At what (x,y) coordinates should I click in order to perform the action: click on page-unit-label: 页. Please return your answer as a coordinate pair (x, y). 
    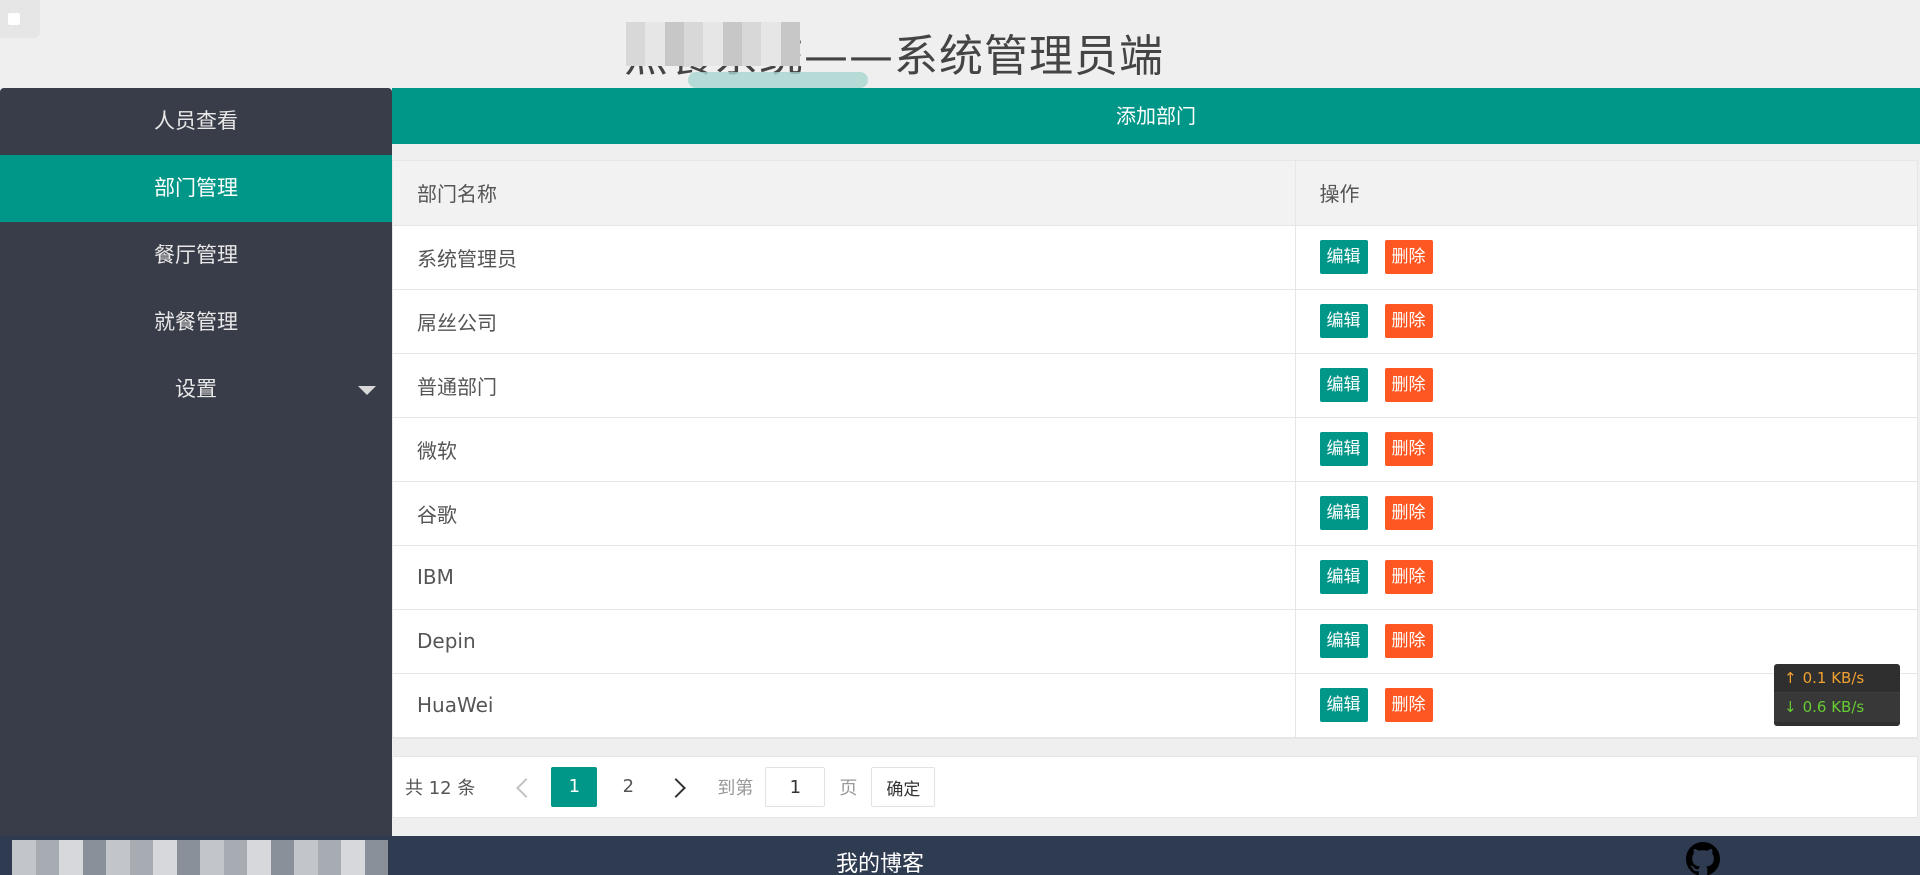
    Looking at the image, I should click on (848, 788).